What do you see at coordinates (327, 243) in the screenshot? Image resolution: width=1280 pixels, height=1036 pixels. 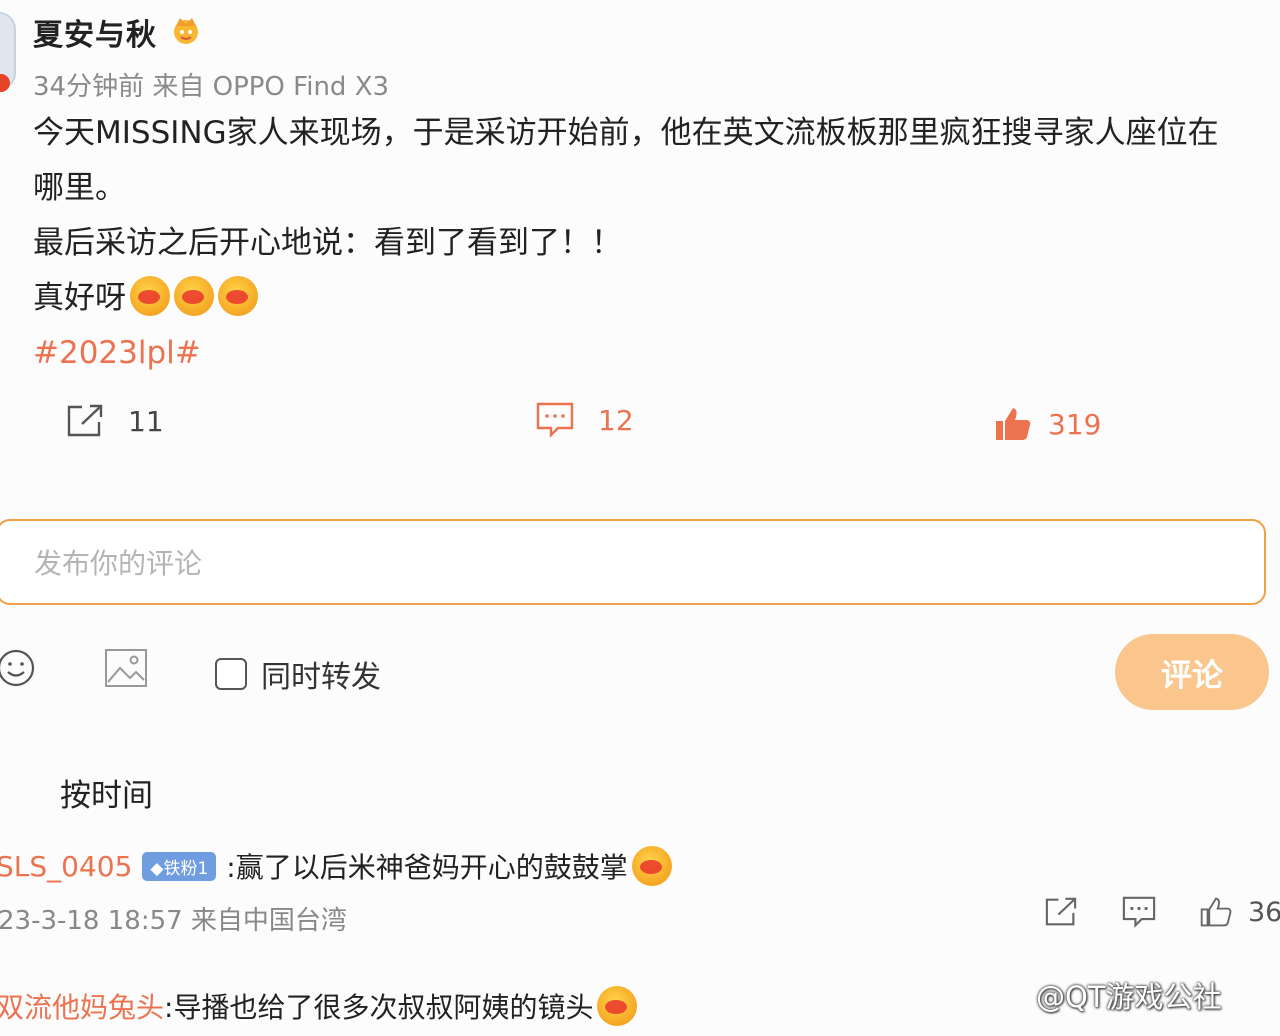 I see `post-text-line: 最后采访之后开心地说：看到了看到了！！` at bounding box center [327, 243].